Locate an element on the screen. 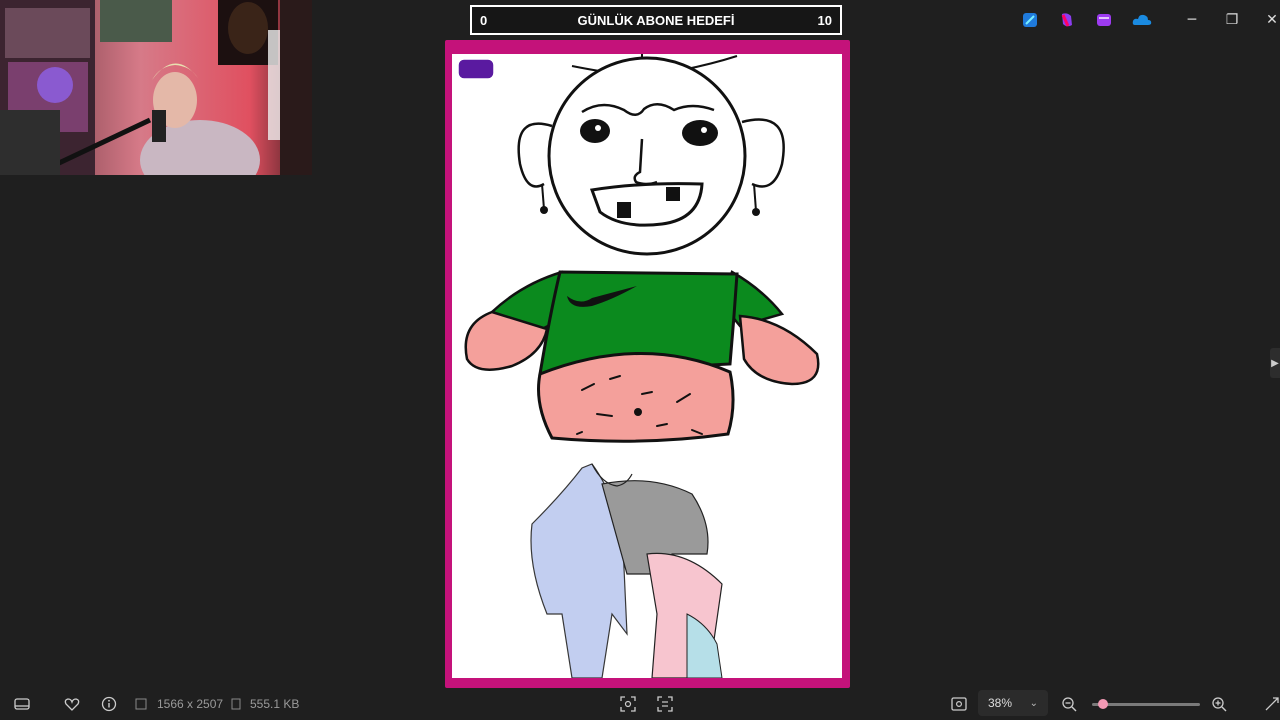  zoom-in-icon is located at coordinates (1219, 704).